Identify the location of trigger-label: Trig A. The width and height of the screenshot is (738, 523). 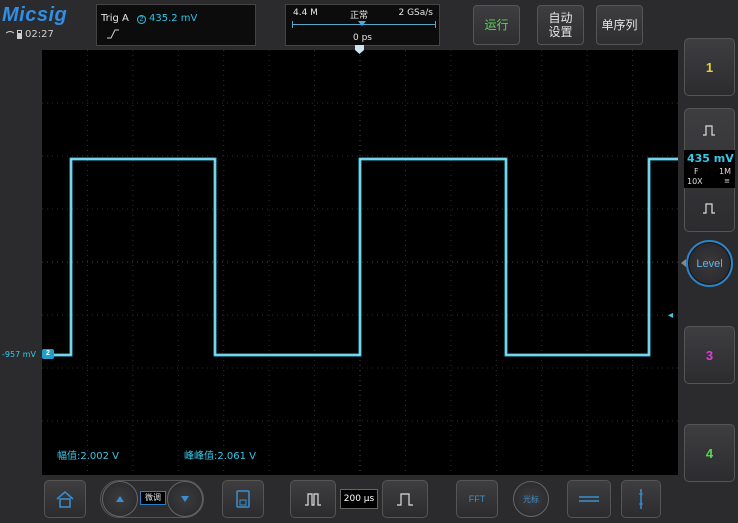
(115, 18).